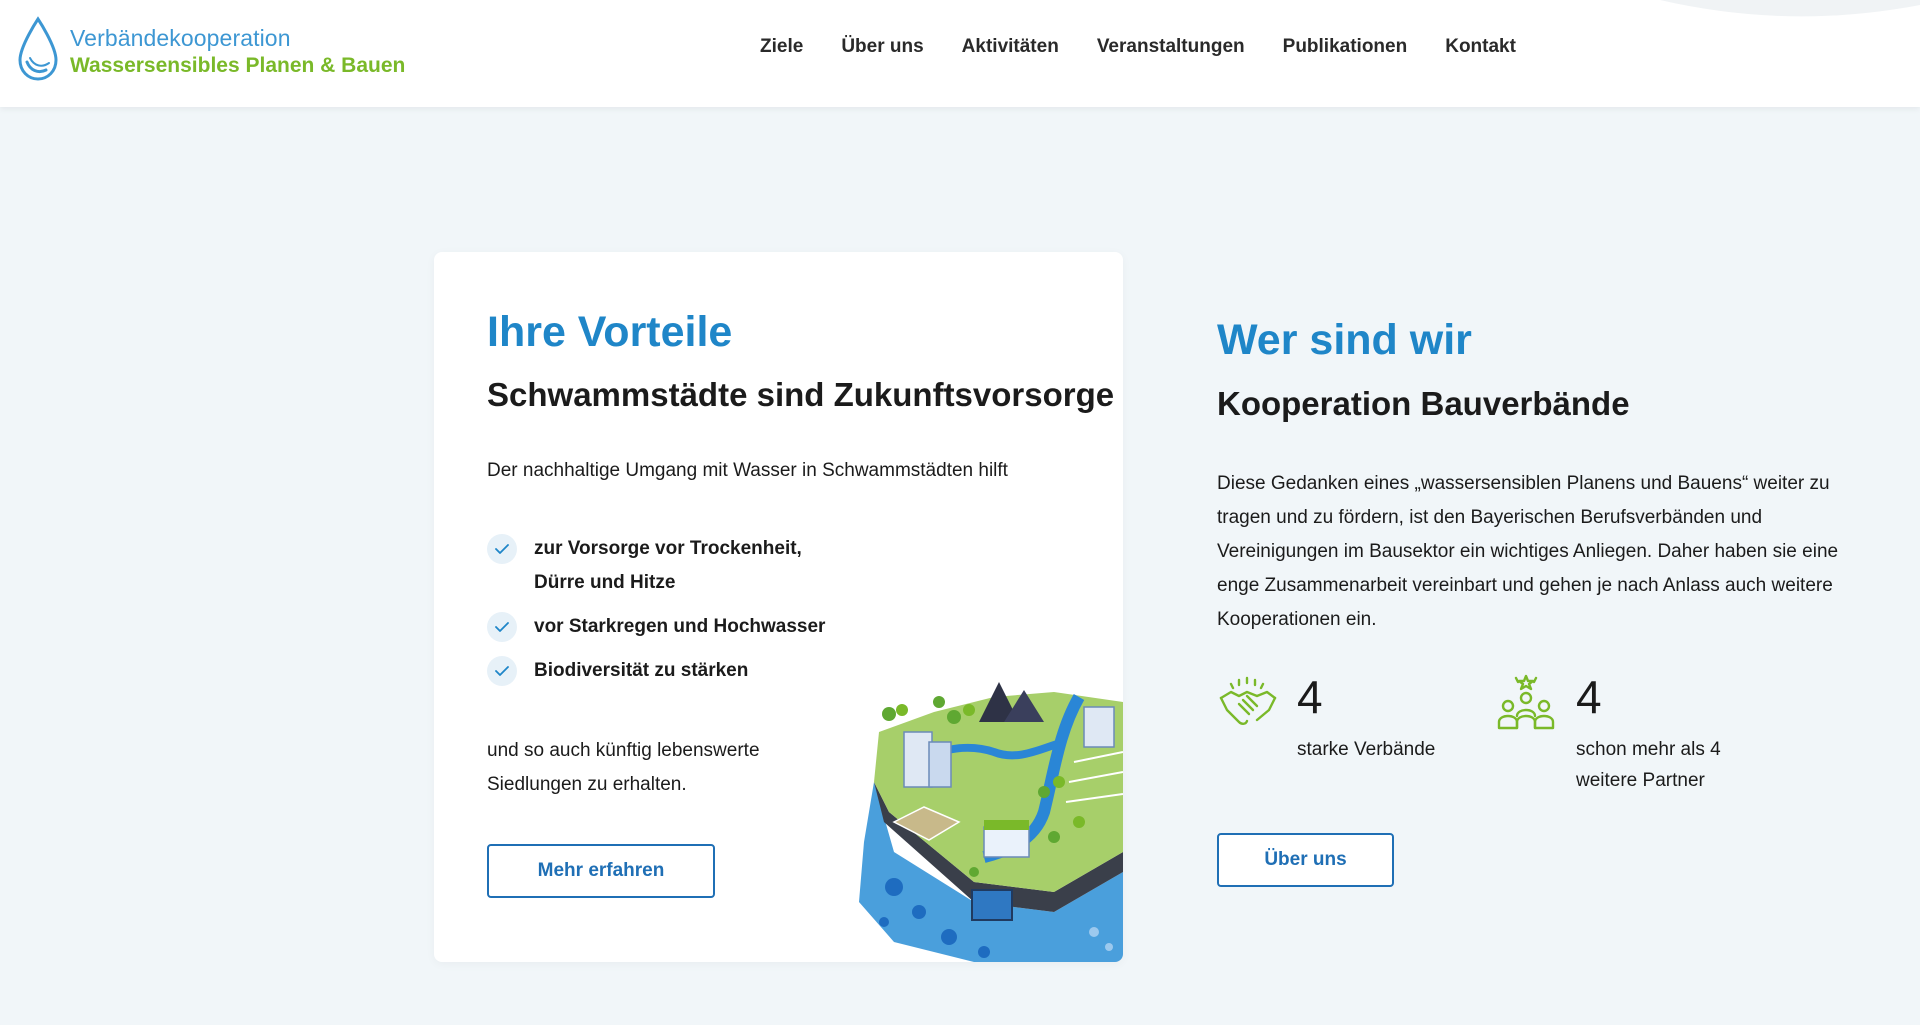 The width and height of the screenshot is (1920, 1025). Describe the element at coordinates (601, 871) in the screenshot. I see `more-info-button: Mehr erfahren` at that location.